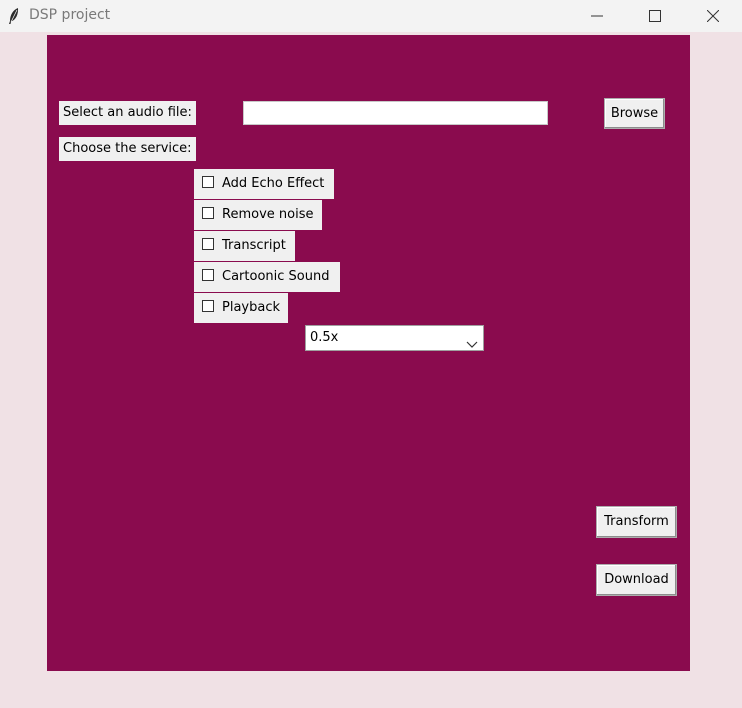 This screenshot has width=742, height=708. What do you see at coordinates (634, 113) in the screenshot?
I see `browse-button: Browse` at bounding box center [634, 113].